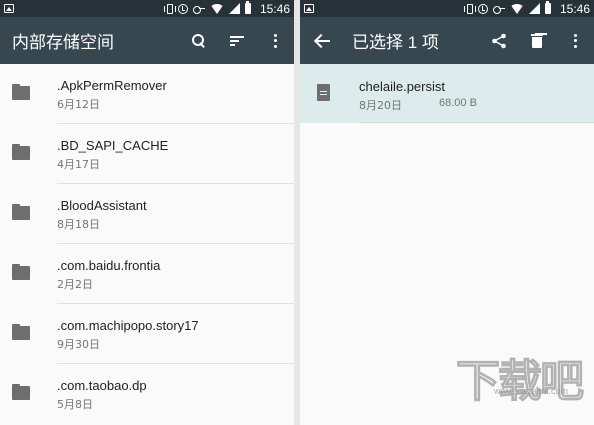 The width and height of the screenshot is (594, 425). Describe the element at coordinates (75, 404) in the screenshot. I see `folder-date: 5月8日` at that location.